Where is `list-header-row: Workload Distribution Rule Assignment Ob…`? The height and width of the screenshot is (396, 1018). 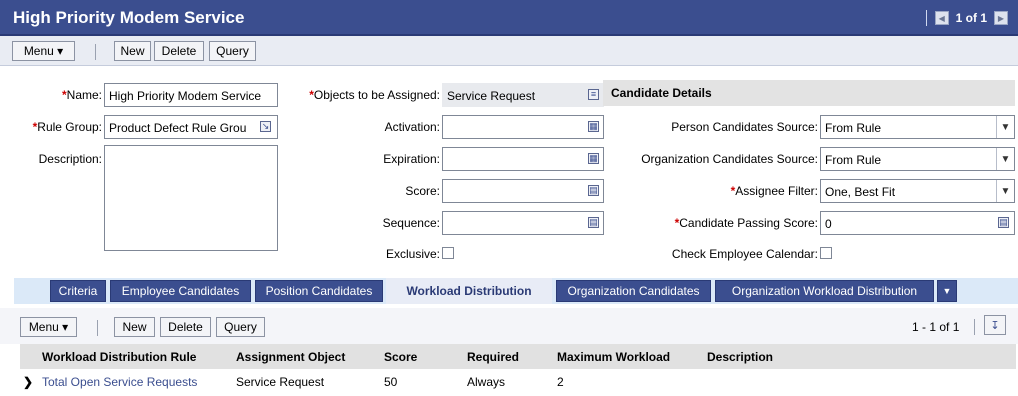
list-header-row: Workload Distribution Rule Assignment Ob… is located at coordinates (518, 356).